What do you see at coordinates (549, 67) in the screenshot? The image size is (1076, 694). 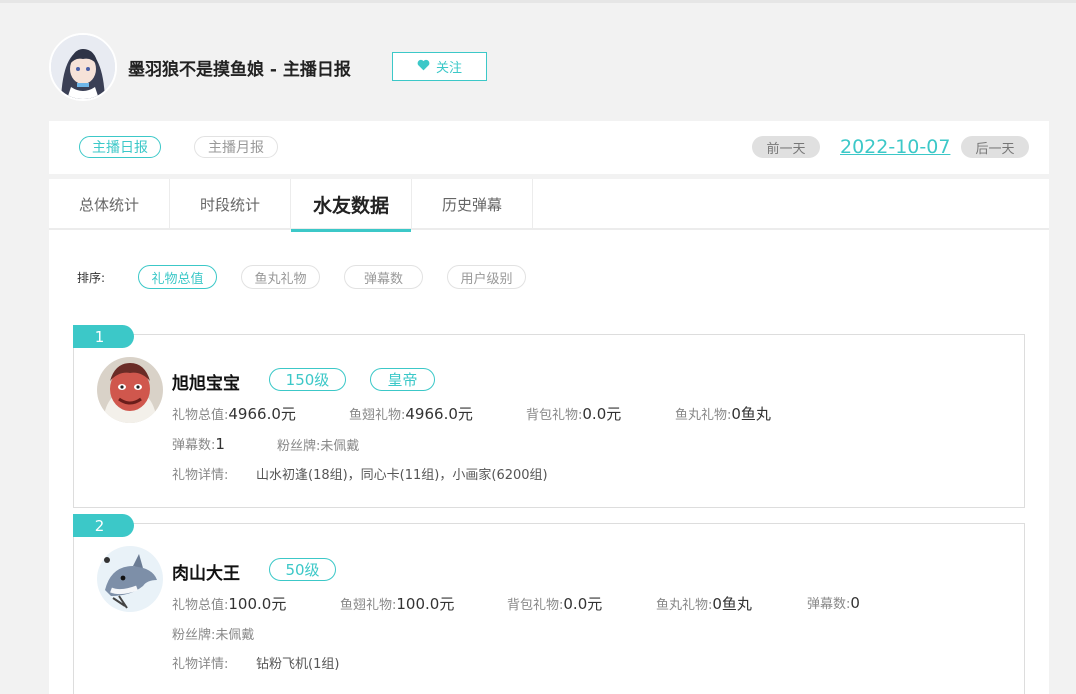 I see `streamer-header: 墨羽狼不是摸鱼娘 - 主播日报 关注` at bounding box center [549, 67].